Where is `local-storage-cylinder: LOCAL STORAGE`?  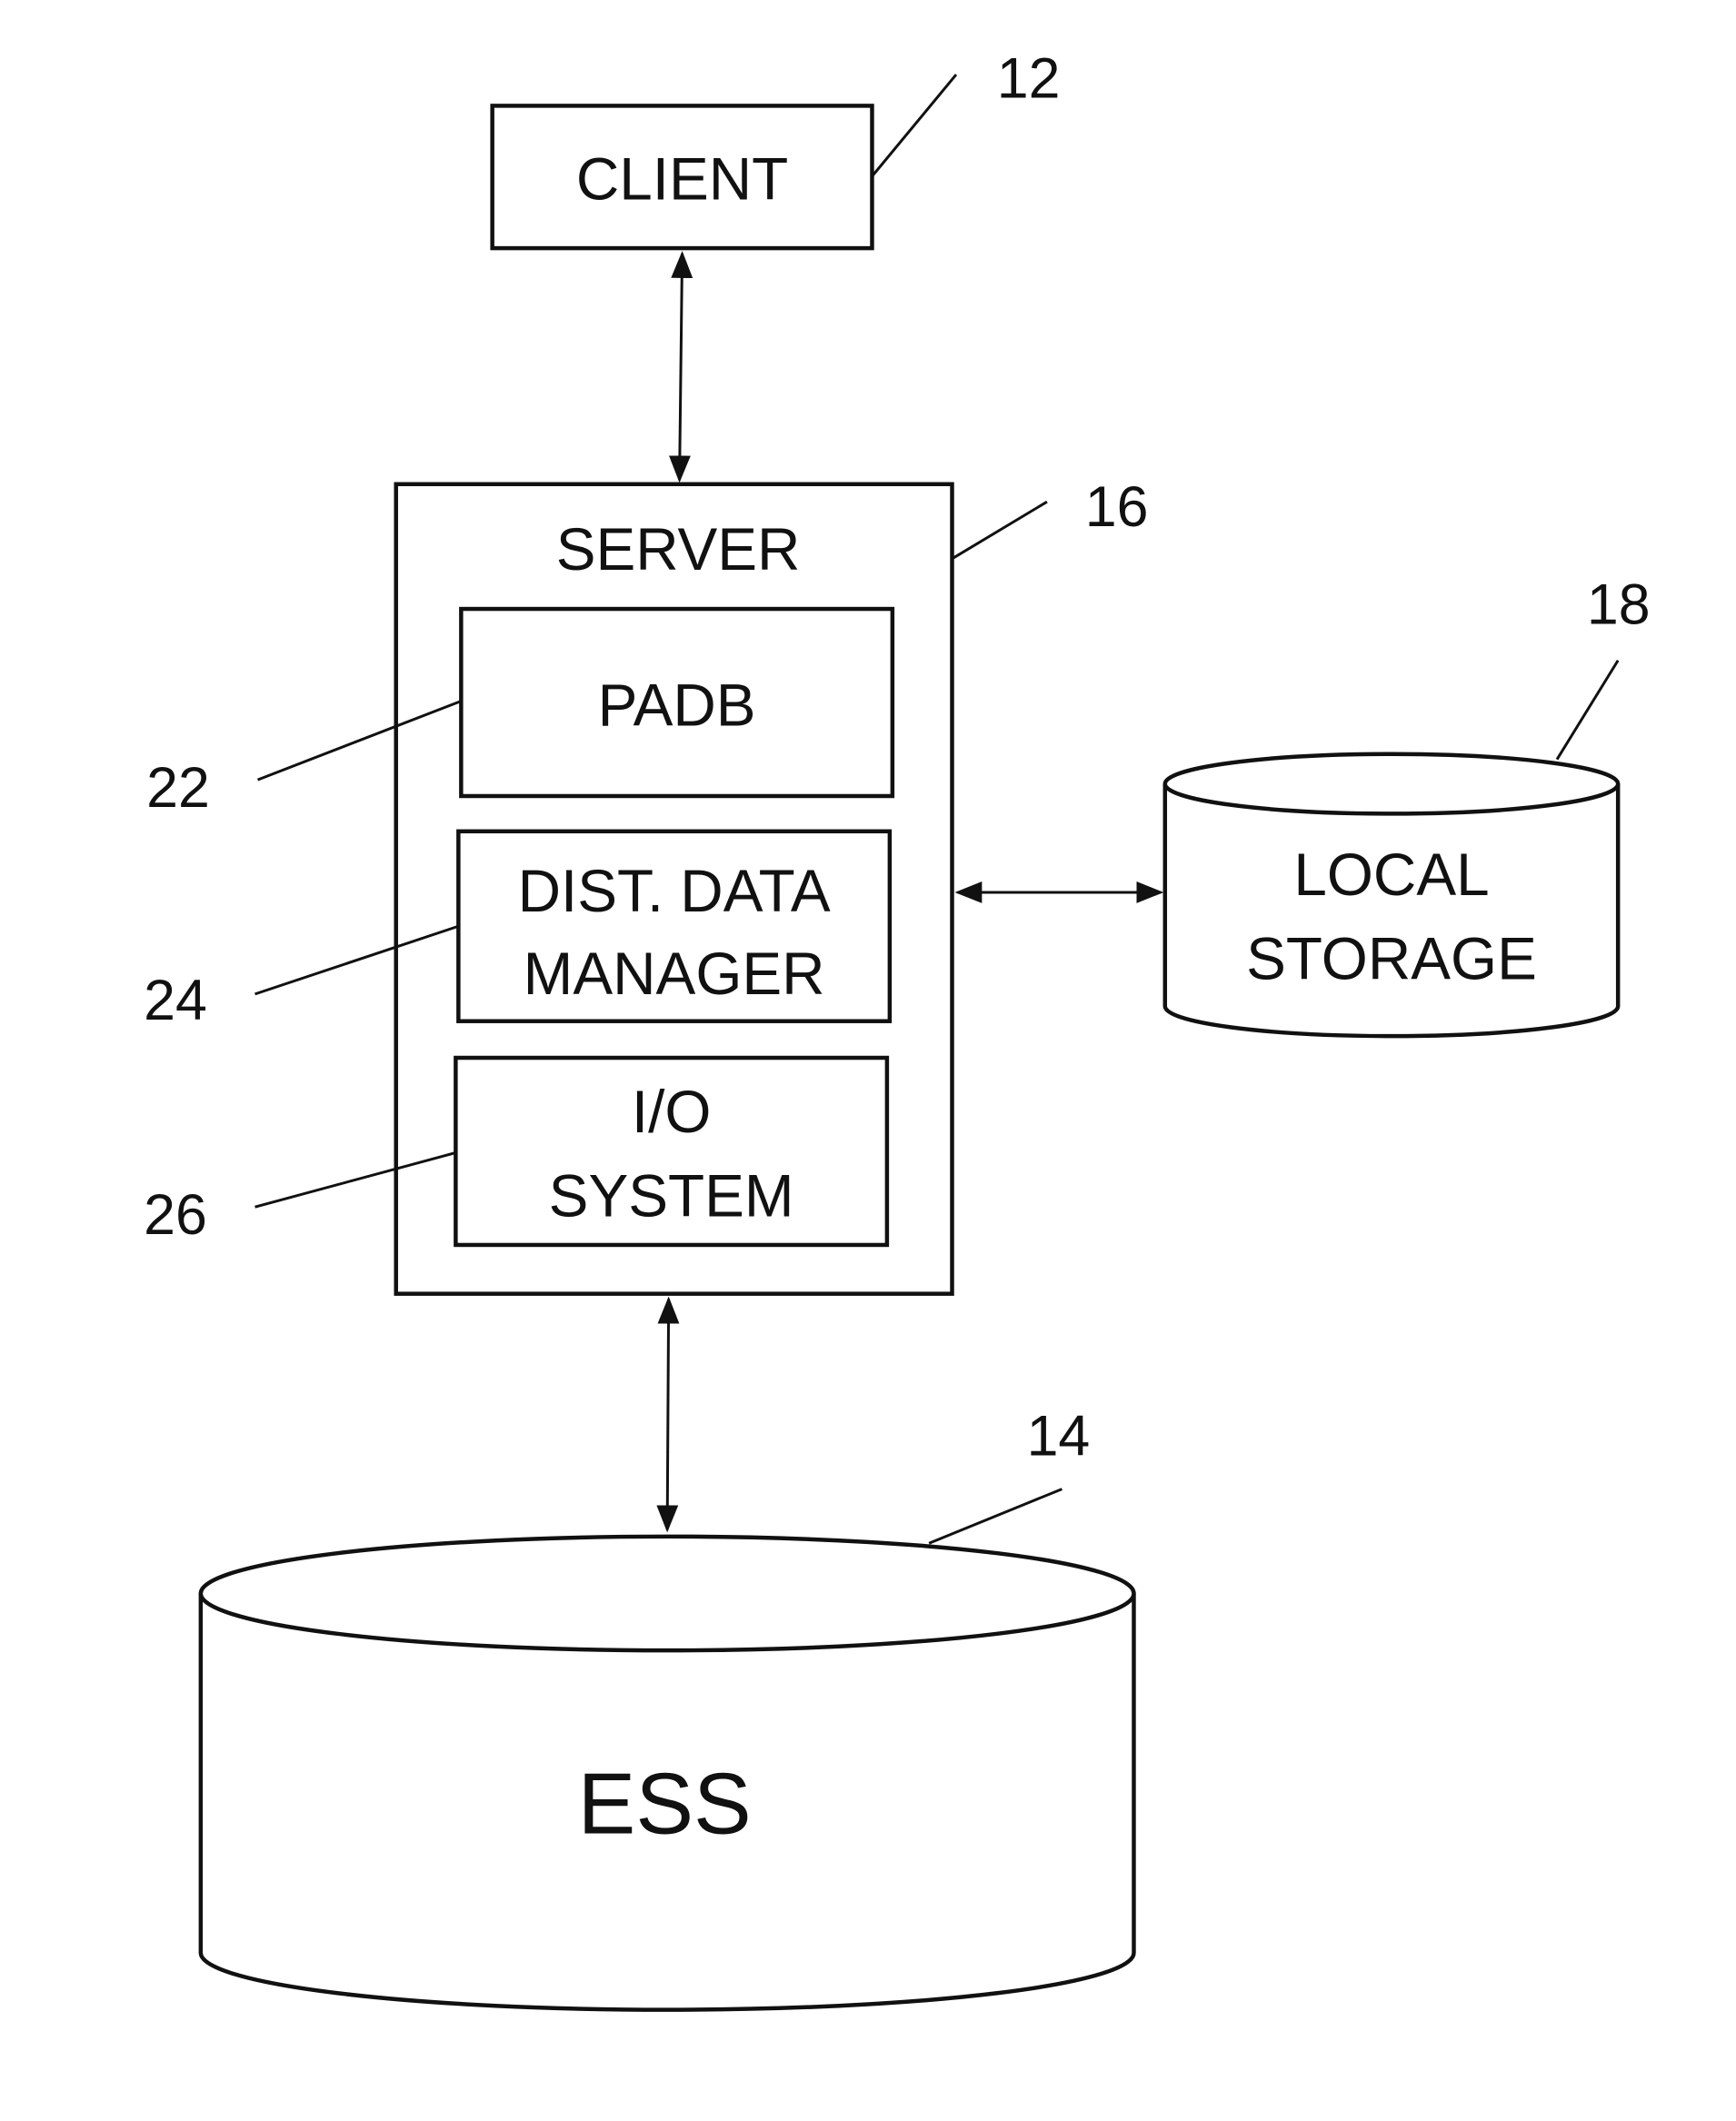 local-storage-cylinder: LOCAL STORAGE is located at coordinates (1391, 895).